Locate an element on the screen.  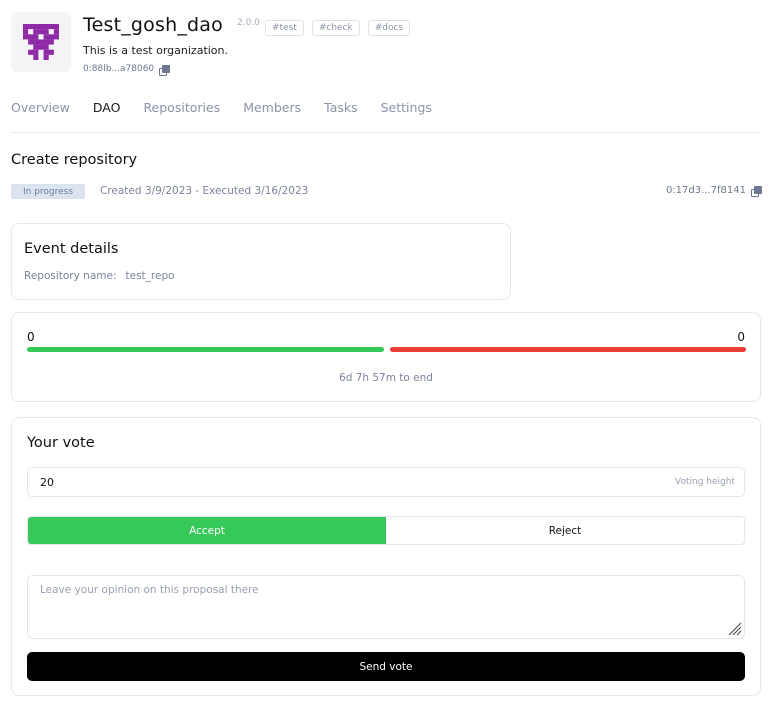
voting-results-card: 0 0 6d 7h 57m to end is located at coordinates (386, 357).